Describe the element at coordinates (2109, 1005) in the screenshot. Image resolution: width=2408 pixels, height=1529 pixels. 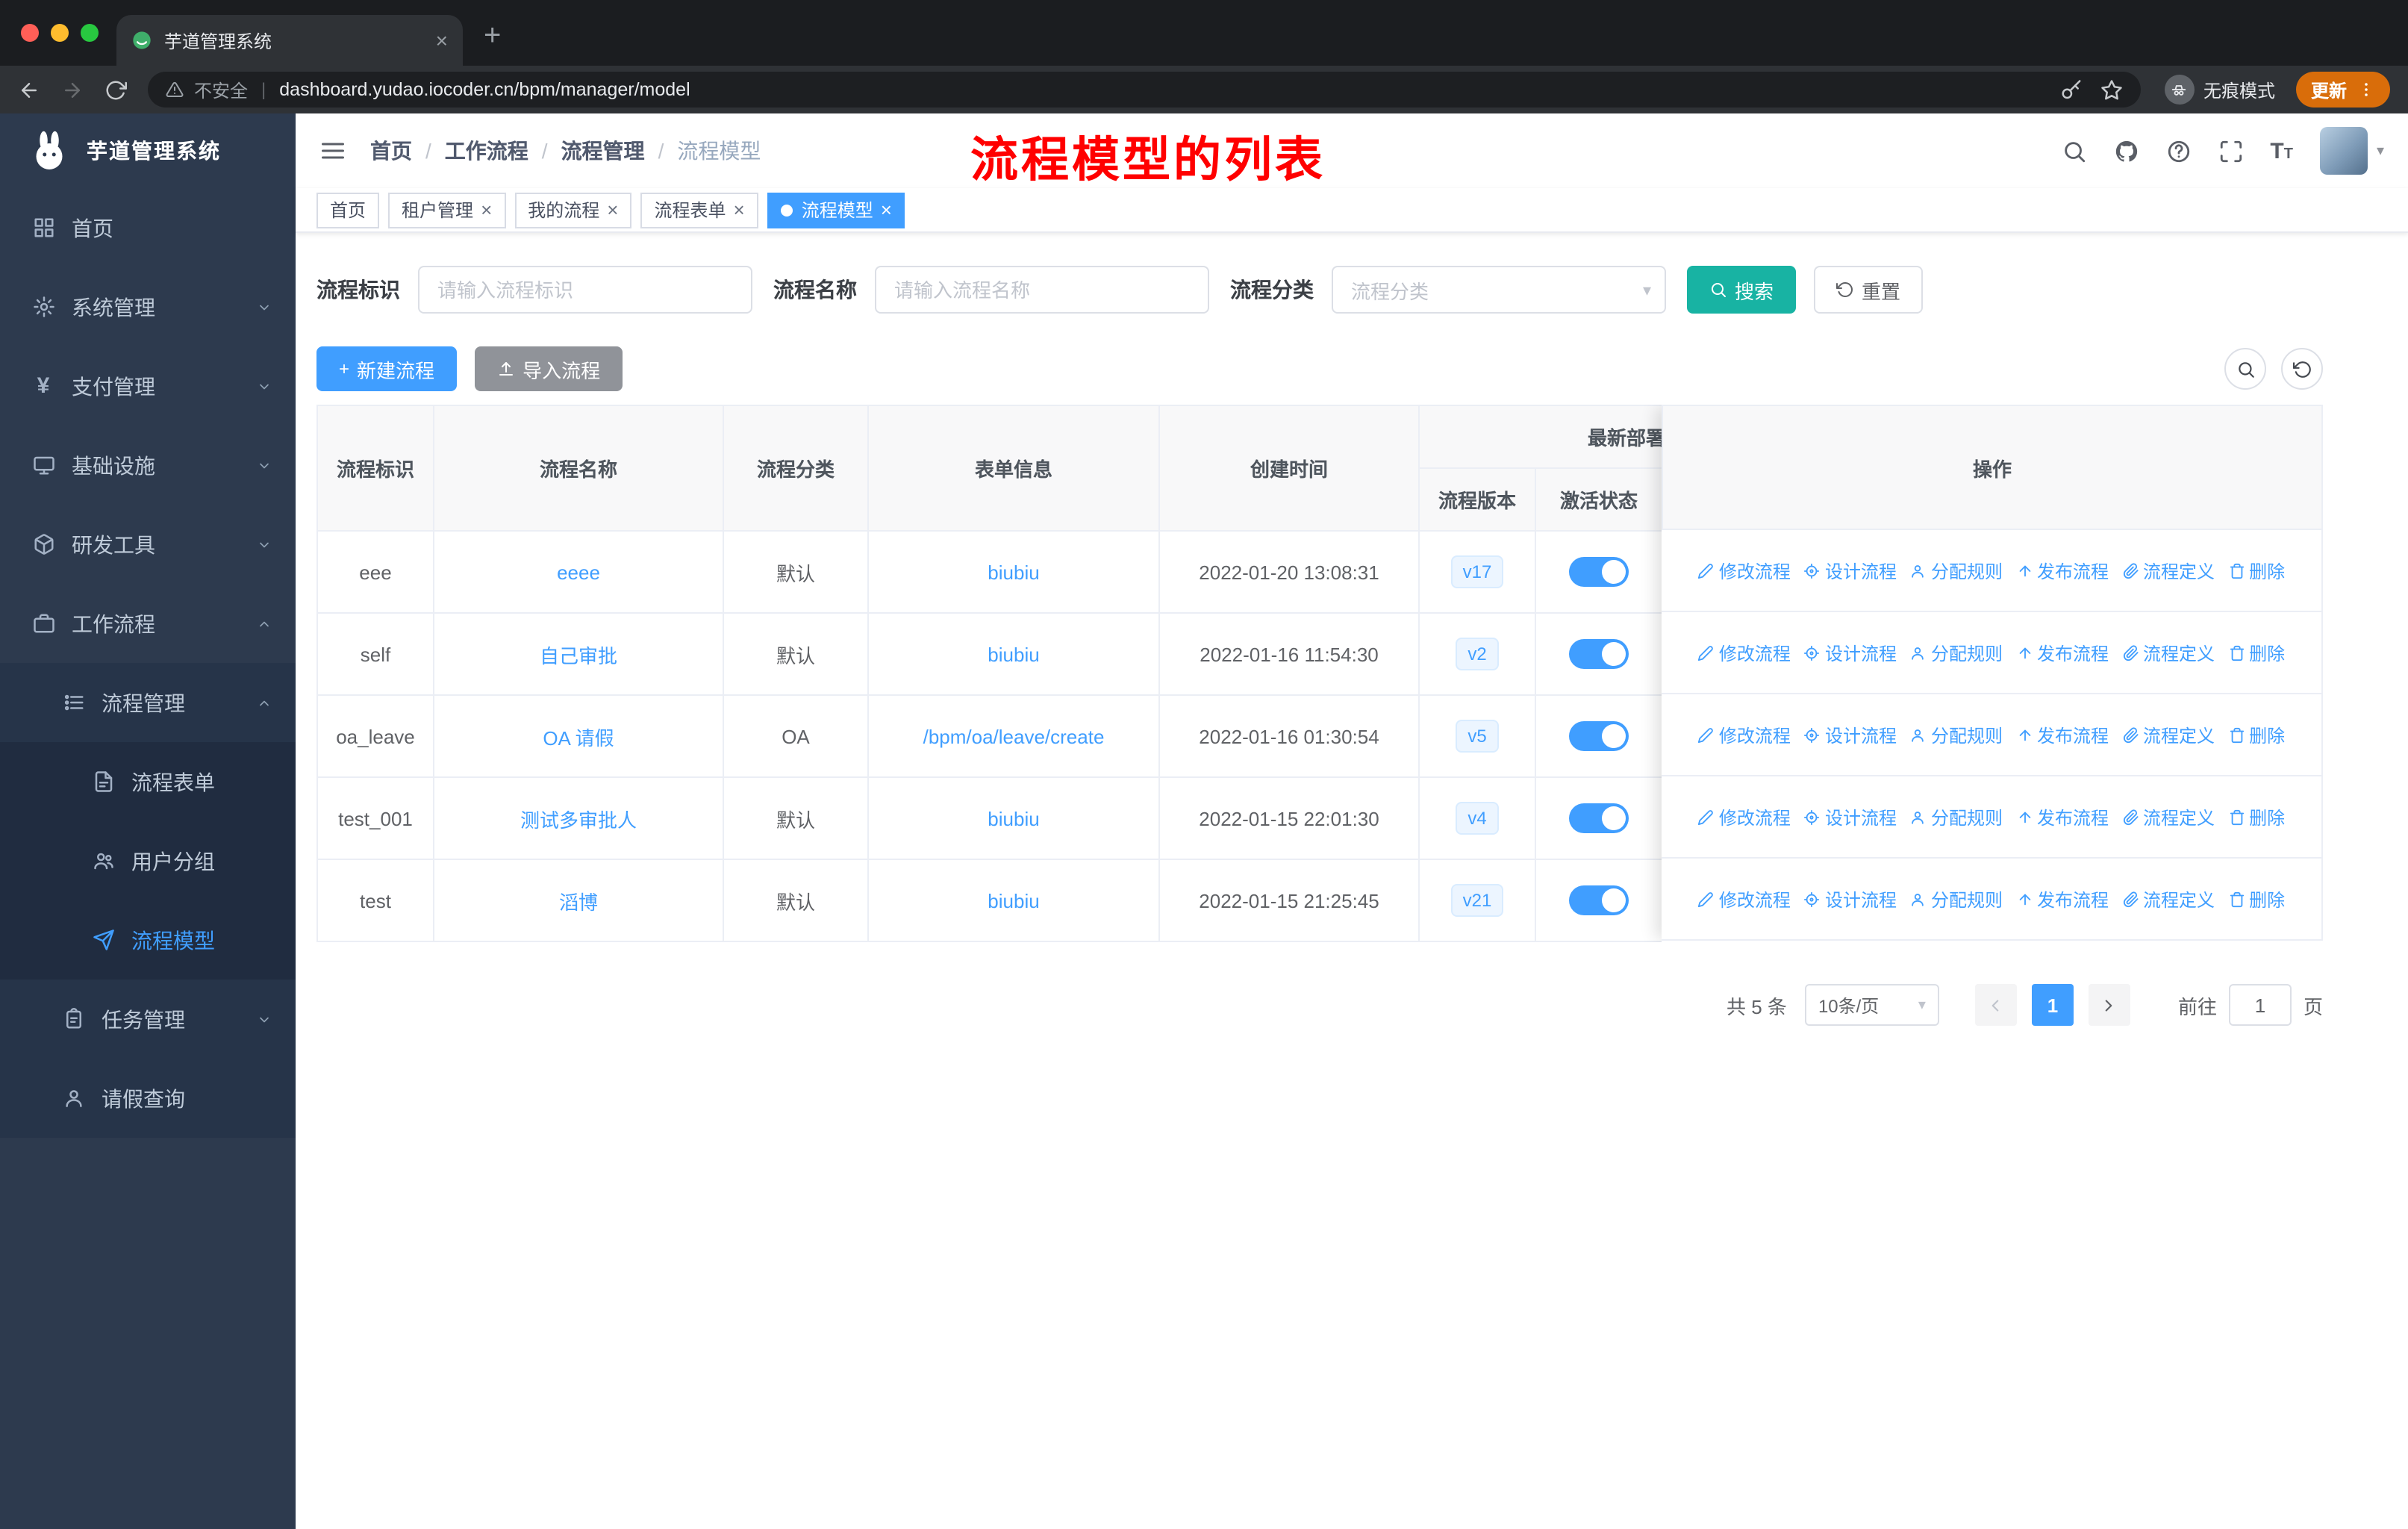
I see `next-page-button` at that location.